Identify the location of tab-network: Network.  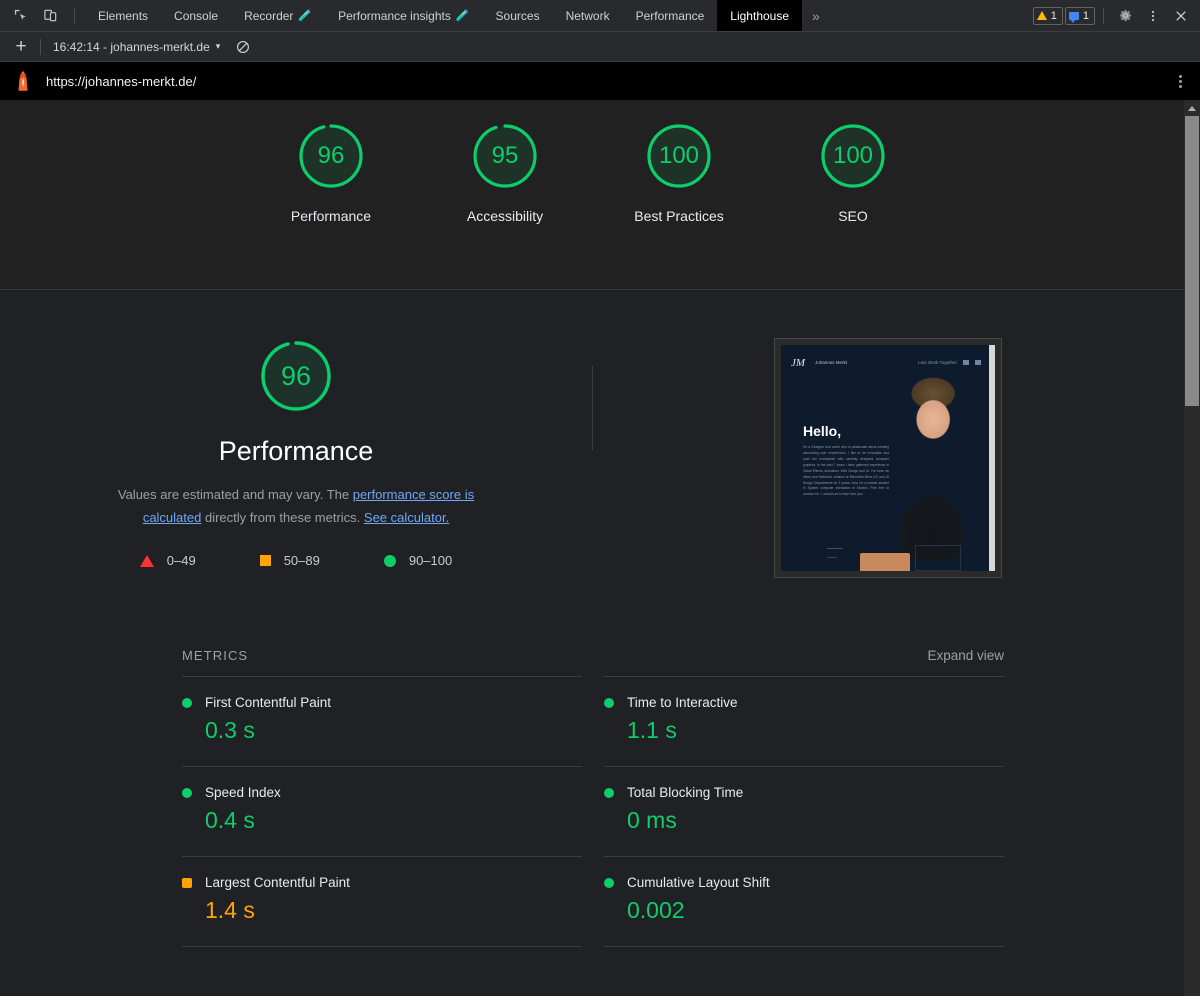
(588, 15).